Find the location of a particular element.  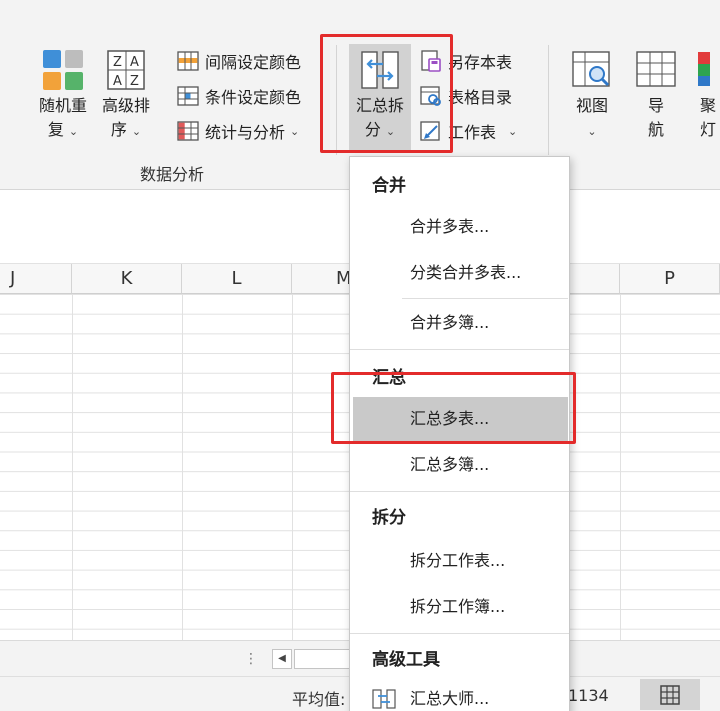

condition-color-label: 条件设定颜色 is located at coordinates (253, 97).